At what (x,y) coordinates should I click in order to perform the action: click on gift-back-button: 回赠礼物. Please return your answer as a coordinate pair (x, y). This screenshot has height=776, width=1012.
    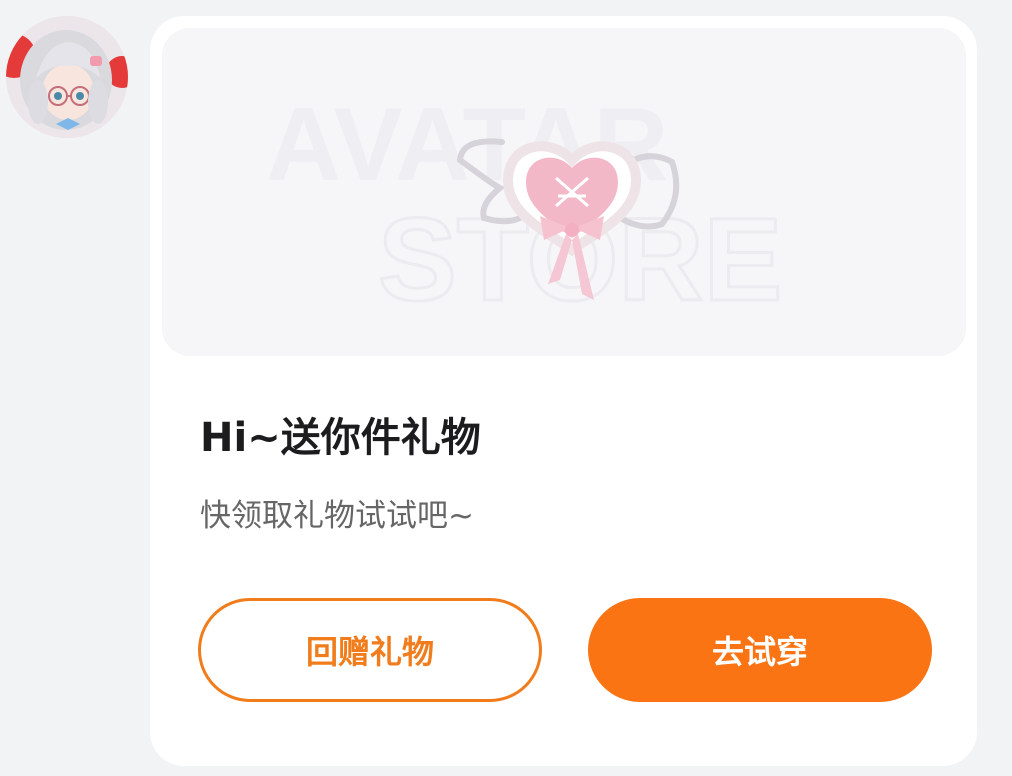
    Looking at the image, I should click on (370, 650).